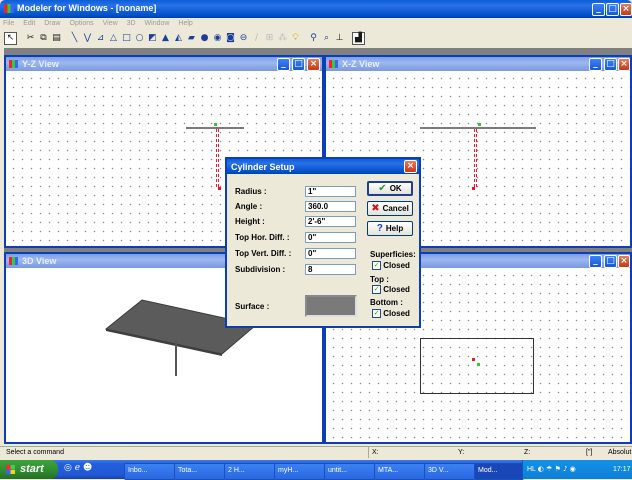 Image resolution: width=632 pixels, height=480 pixels. Describe the element at coordinates (29, 469) in the screenshot. I see `start-button: start` at that location.